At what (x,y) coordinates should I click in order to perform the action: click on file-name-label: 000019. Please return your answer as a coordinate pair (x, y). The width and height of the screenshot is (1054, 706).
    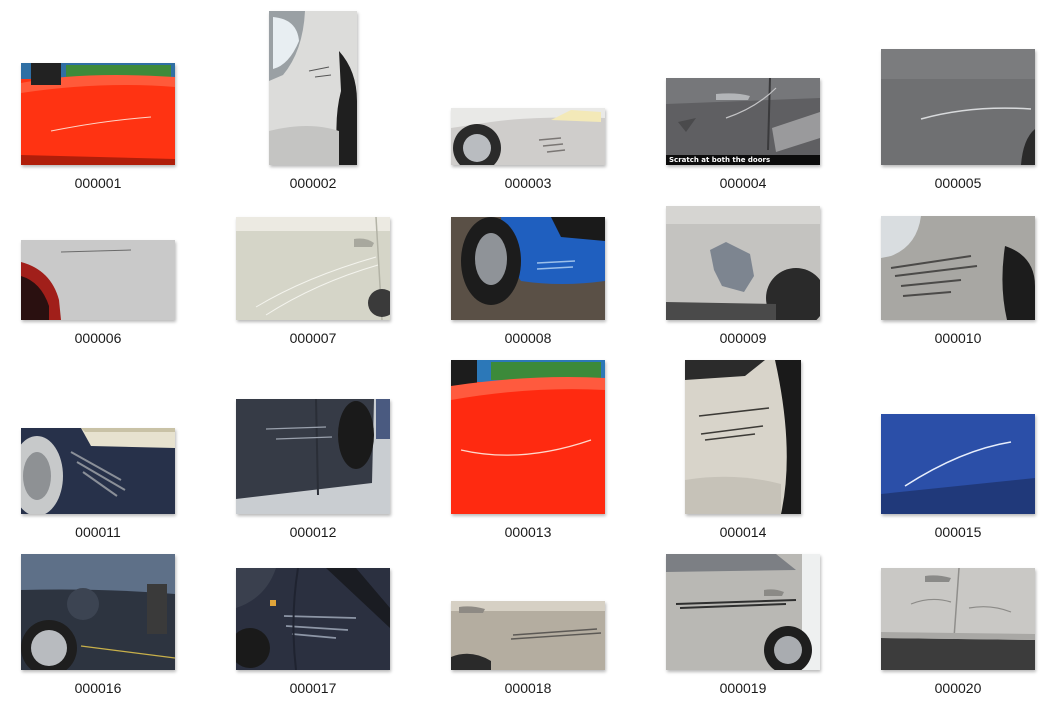
    Looking at the image, I should click on (743, 688).